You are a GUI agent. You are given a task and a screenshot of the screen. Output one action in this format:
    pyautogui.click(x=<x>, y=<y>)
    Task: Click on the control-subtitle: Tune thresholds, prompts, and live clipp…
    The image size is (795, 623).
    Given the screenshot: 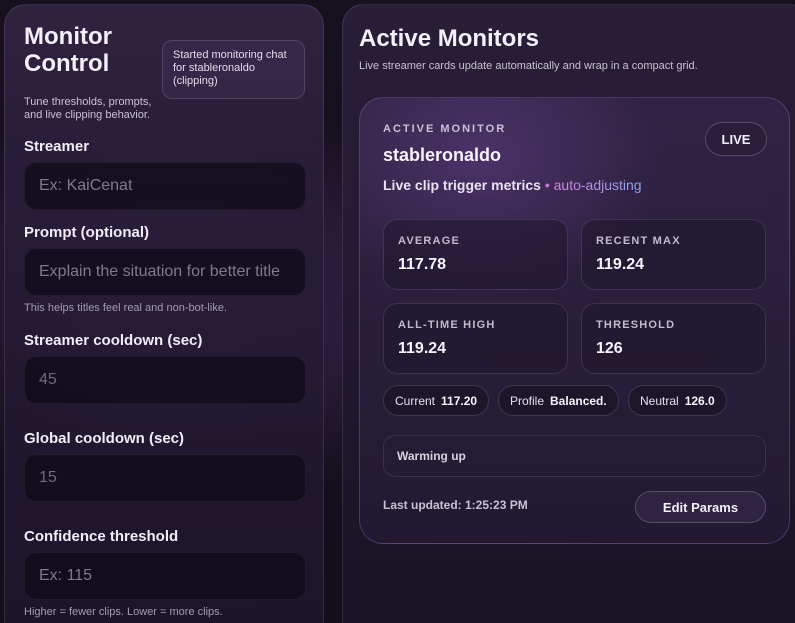 What is the action you would take?
    pyautogui.click(x=88, y=108)
    